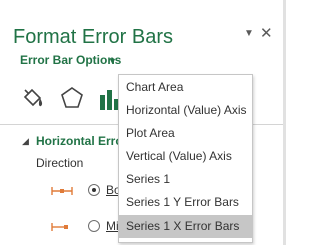 The height and width of the screenshot is (245, 320). What do you see at coordinates (185, 202) in the screenshot?
I see `menu-item-series-1-y-error-bars: Series 1 Y Error Bars` at bounding box center [185, 202].